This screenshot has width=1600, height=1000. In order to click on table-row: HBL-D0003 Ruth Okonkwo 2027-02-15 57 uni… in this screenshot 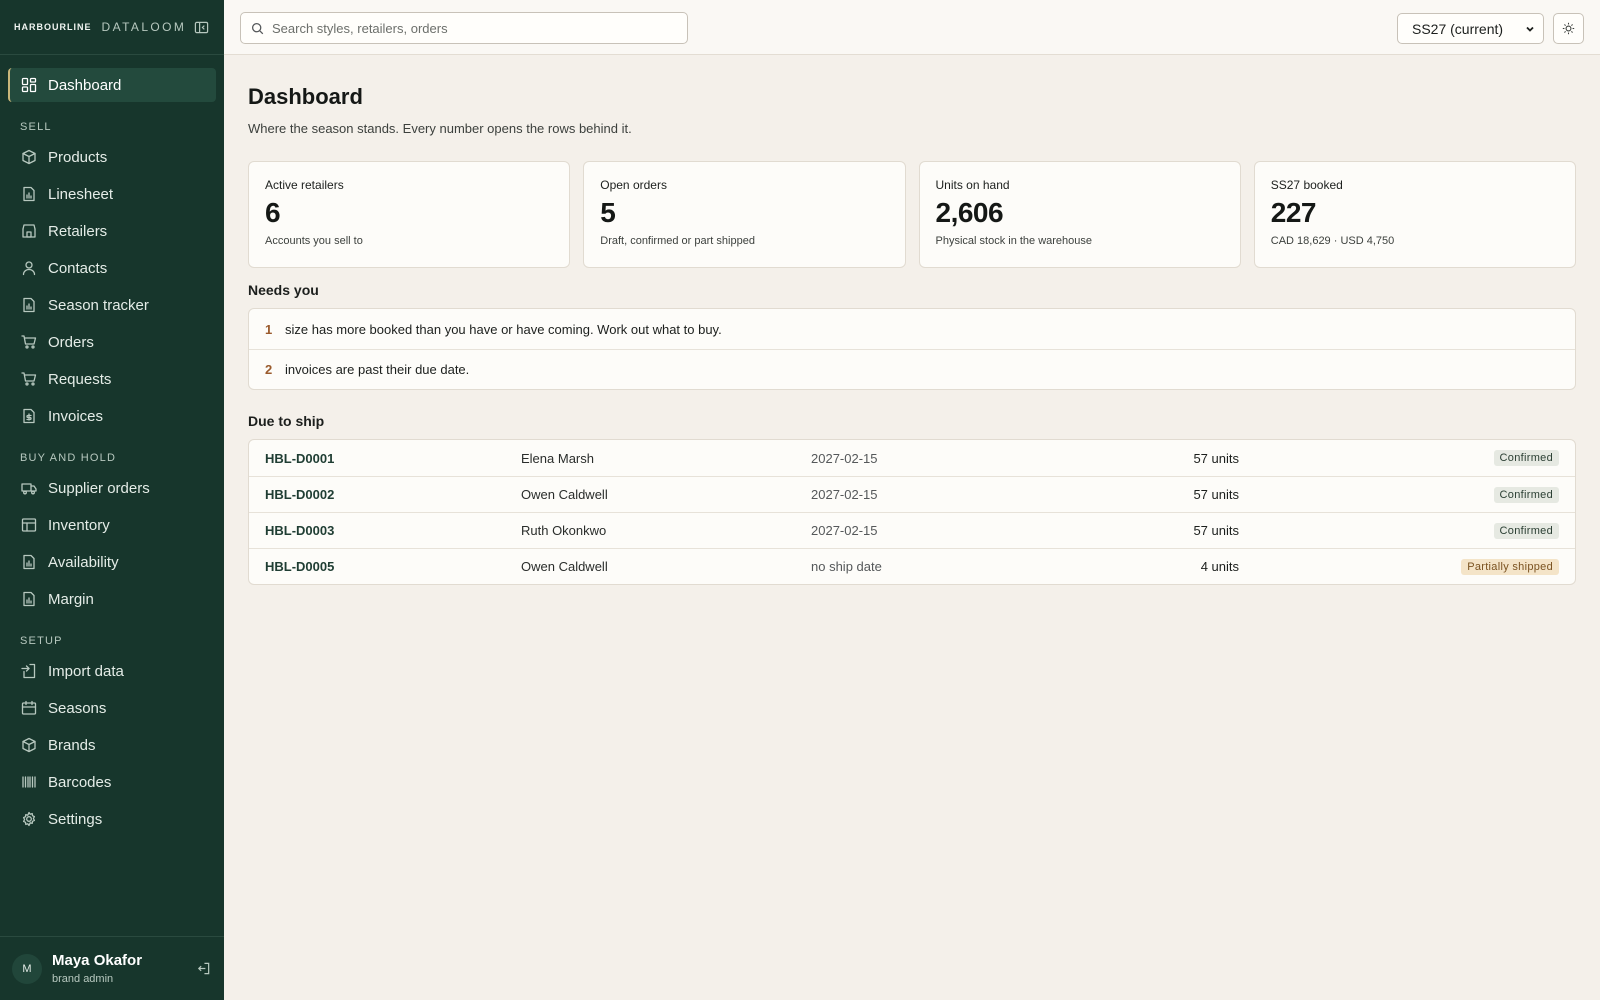, I will do `click(912, 530)`.